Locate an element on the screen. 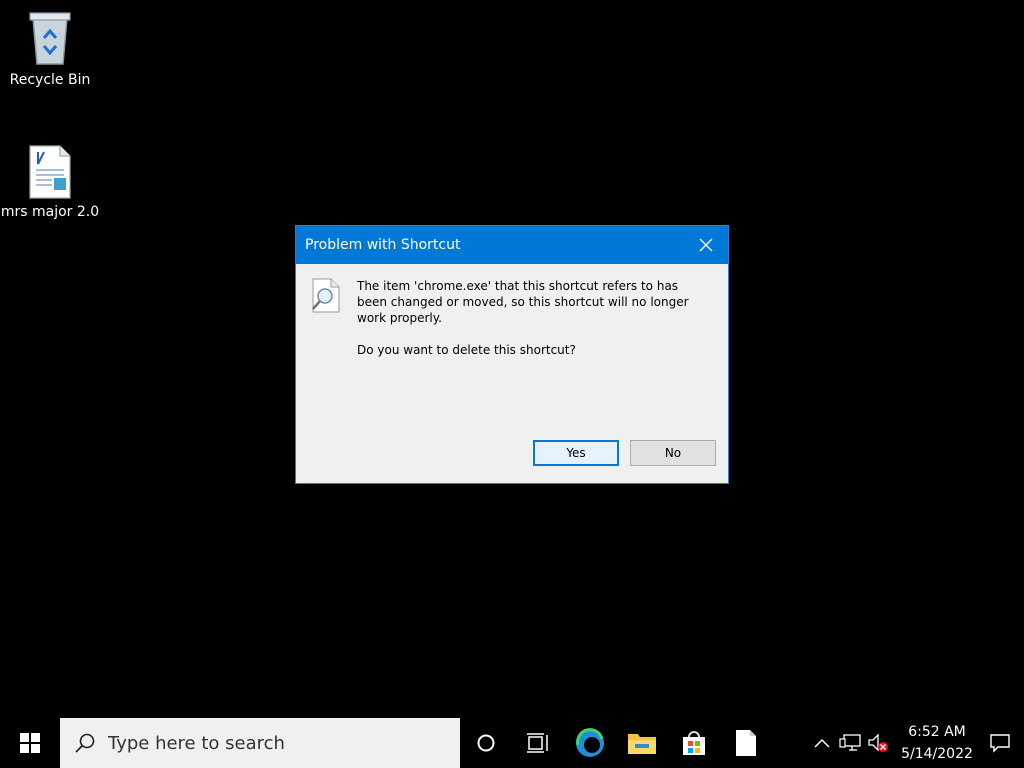 The image size is (1024, 768). search-icon is located at coordinates (85, 743).